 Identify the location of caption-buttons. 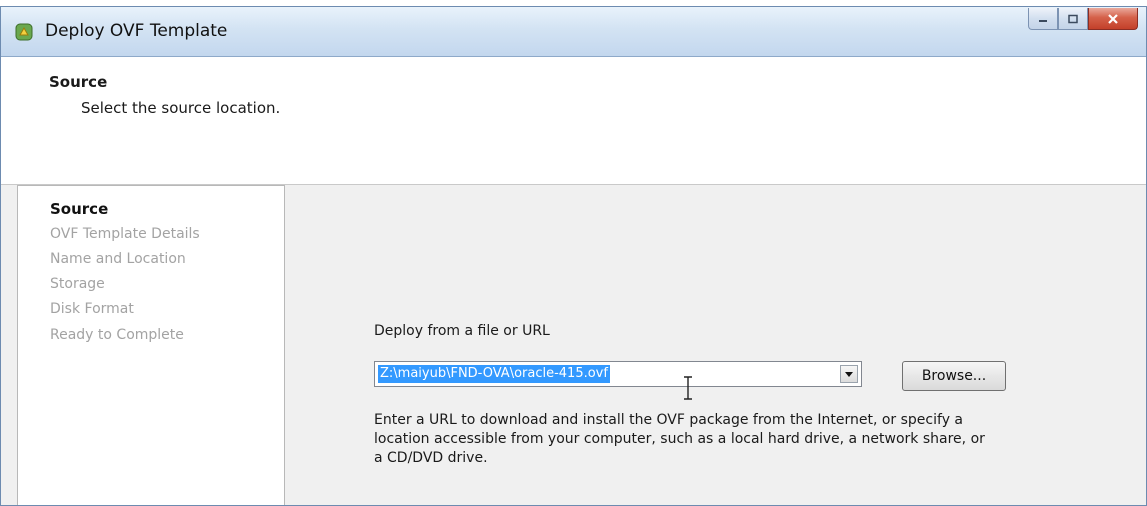
(1083, 19).